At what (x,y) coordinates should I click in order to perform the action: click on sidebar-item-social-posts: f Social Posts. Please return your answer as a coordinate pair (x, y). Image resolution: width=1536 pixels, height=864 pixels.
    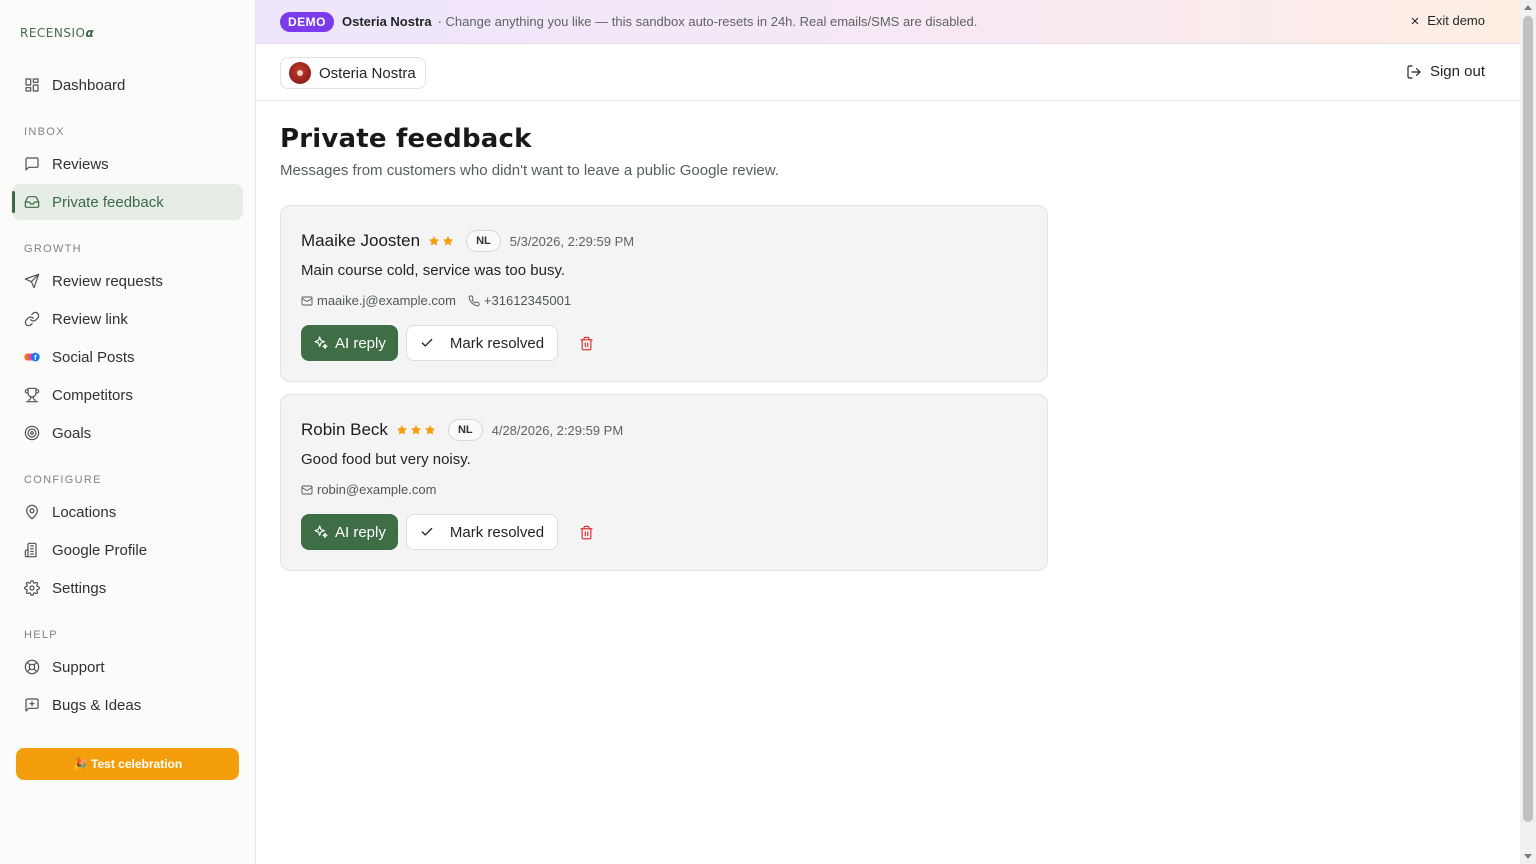
    Looking at the image, I should click on (127, 357).